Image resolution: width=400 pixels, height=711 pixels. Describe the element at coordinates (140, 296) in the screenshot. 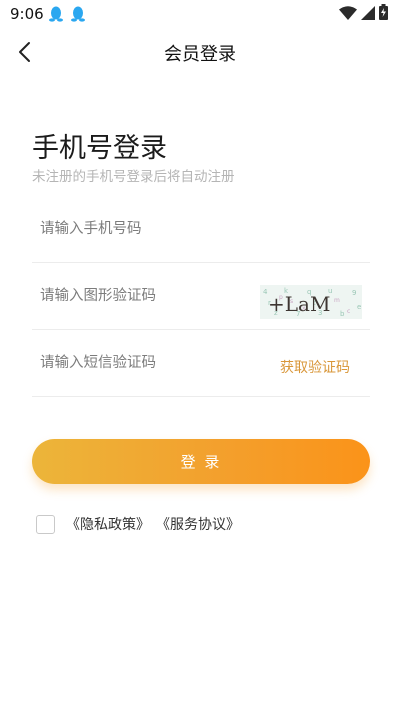

I see `captcha-input` at that location.